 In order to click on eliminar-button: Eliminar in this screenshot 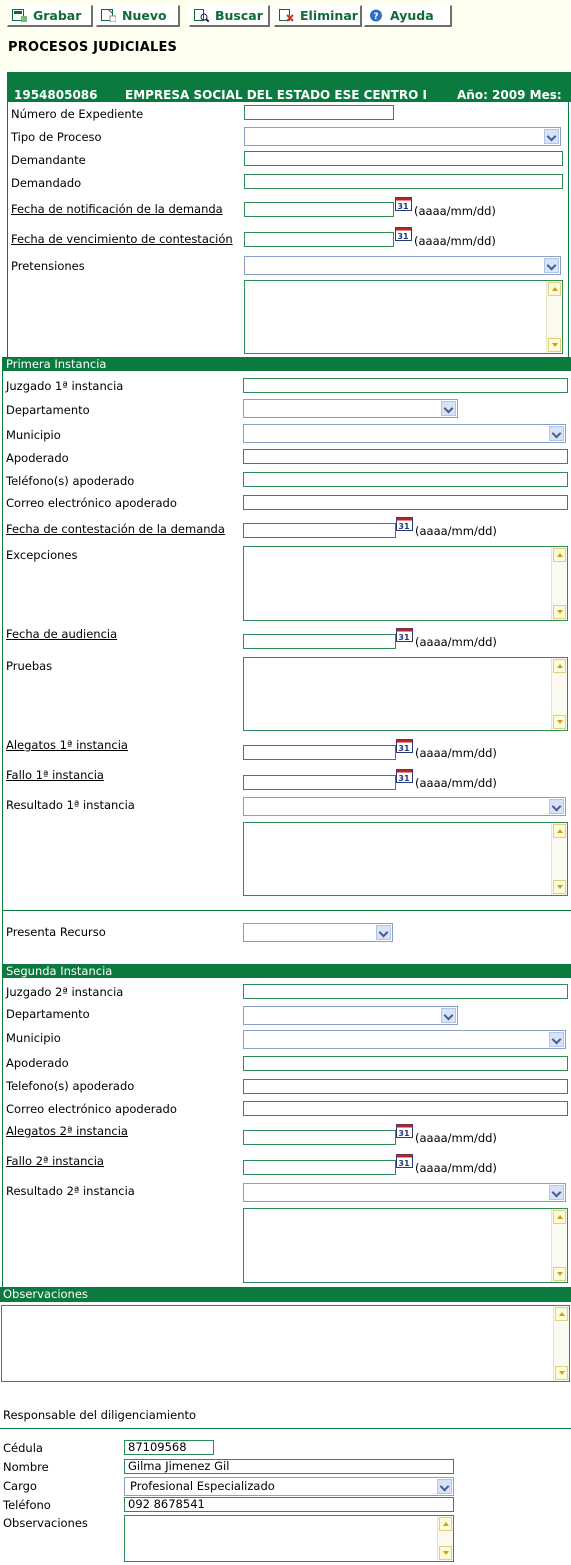, I will do `click(318, 16)`.